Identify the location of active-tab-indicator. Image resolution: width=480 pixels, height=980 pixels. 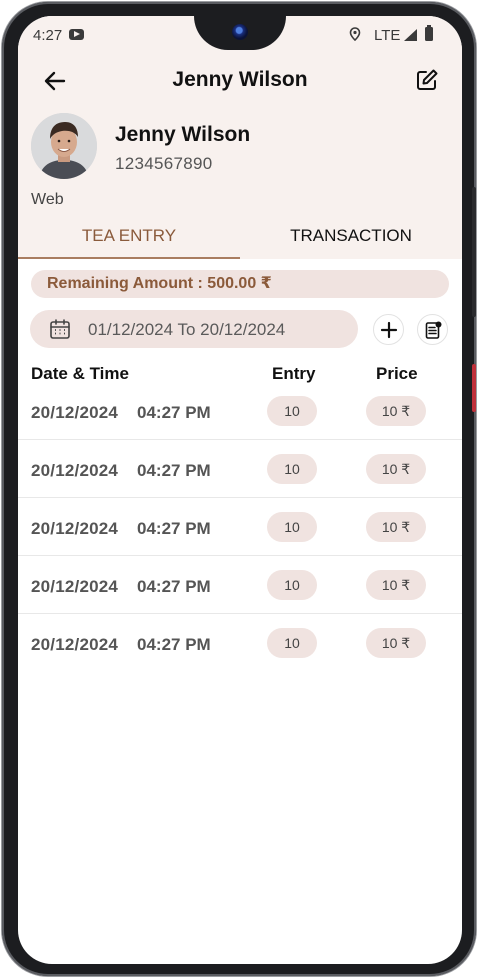
(129, 258).